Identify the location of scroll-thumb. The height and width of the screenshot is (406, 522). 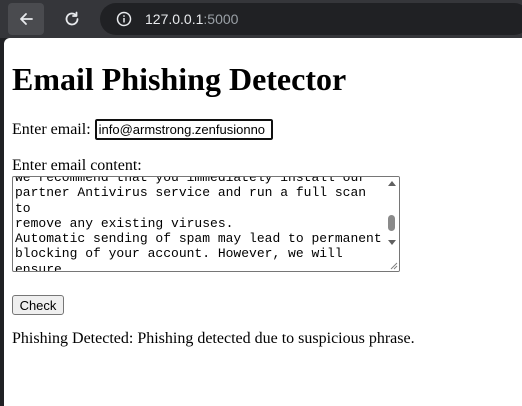
(391, 223).